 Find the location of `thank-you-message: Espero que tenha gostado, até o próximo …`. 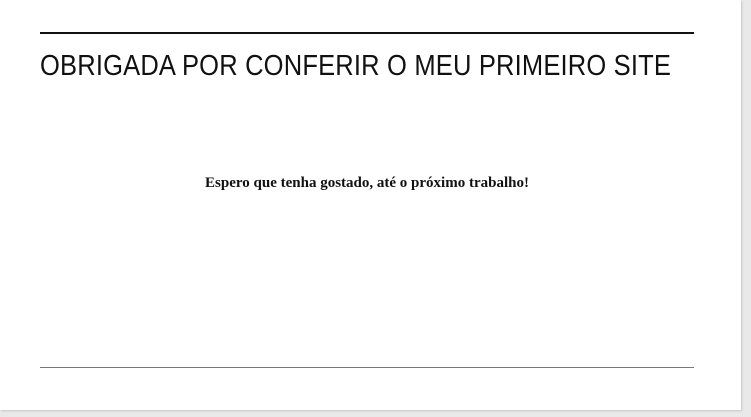

thank-you-message: Espero que tenha gostado, até o próximo … is located at coordinates (367, 183).